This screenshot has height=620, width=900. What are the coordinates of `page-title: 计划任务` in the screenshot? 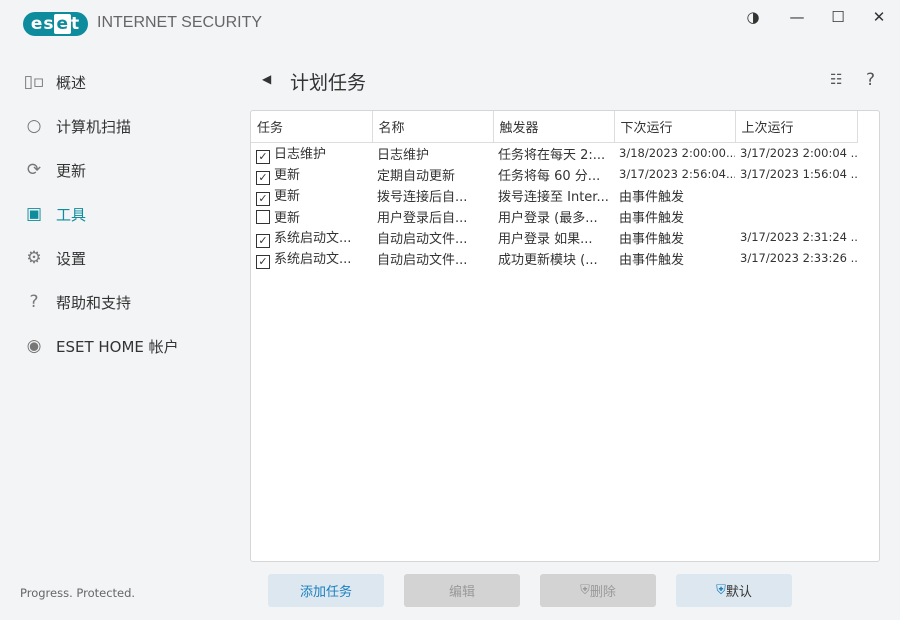 It's located at (328, 83).